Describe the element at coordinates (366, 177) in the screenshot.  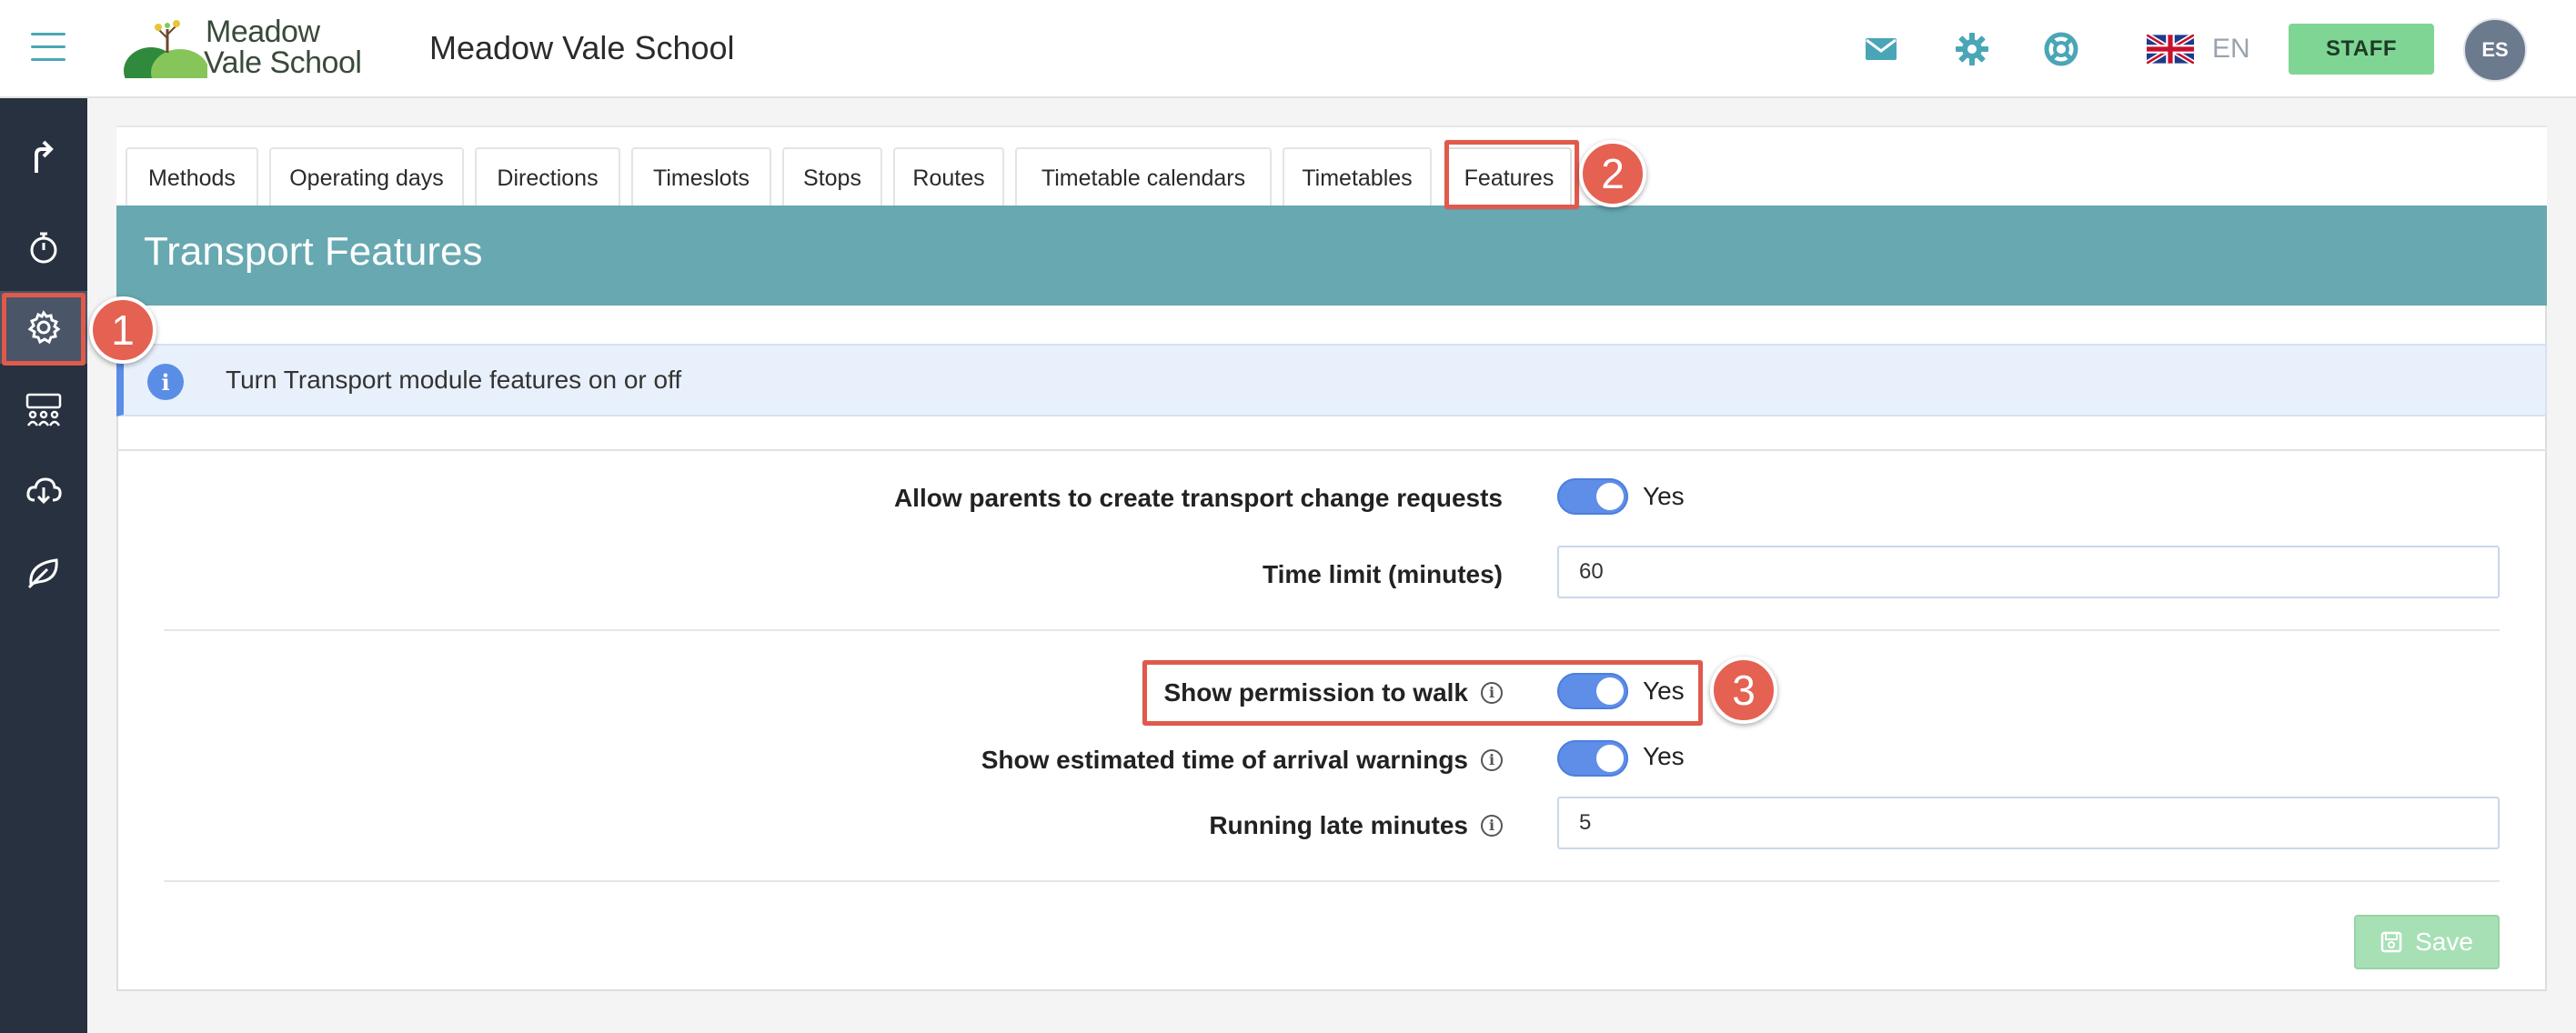
I see `tab-operating-days: Operating days` at that location.